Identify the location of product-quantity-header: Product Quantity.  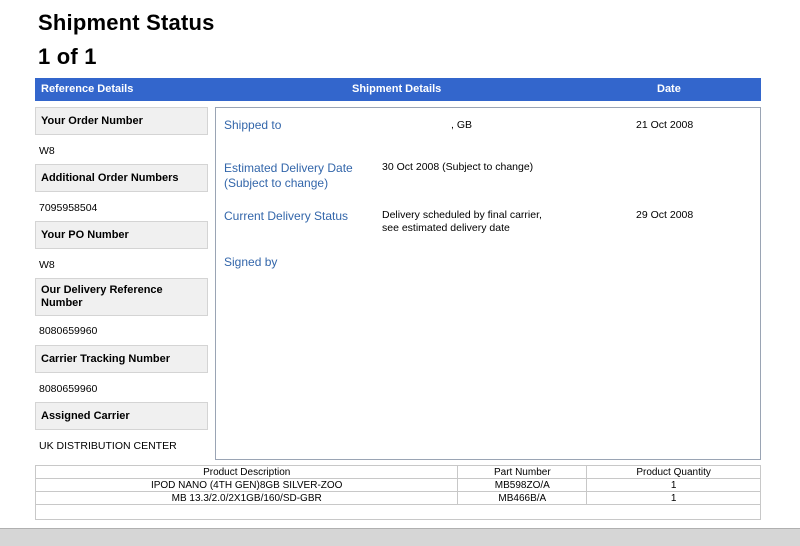
(673, 472).